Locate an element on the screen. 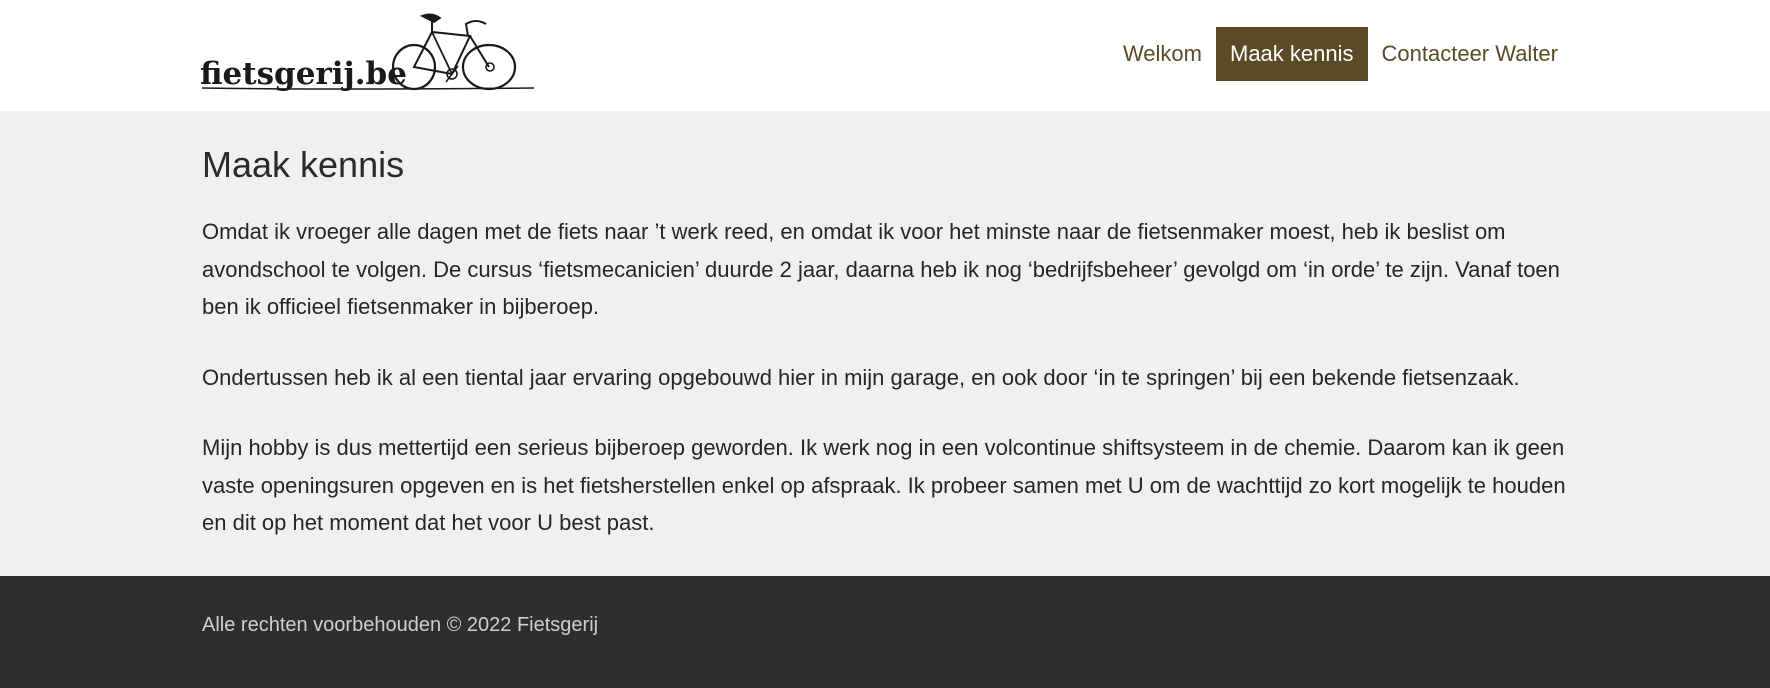 Image resolution: width=1770 pixels, height=688 pixels. nav-item-maak-kennis: Maak kennis is located at coordinates (1292, 54).